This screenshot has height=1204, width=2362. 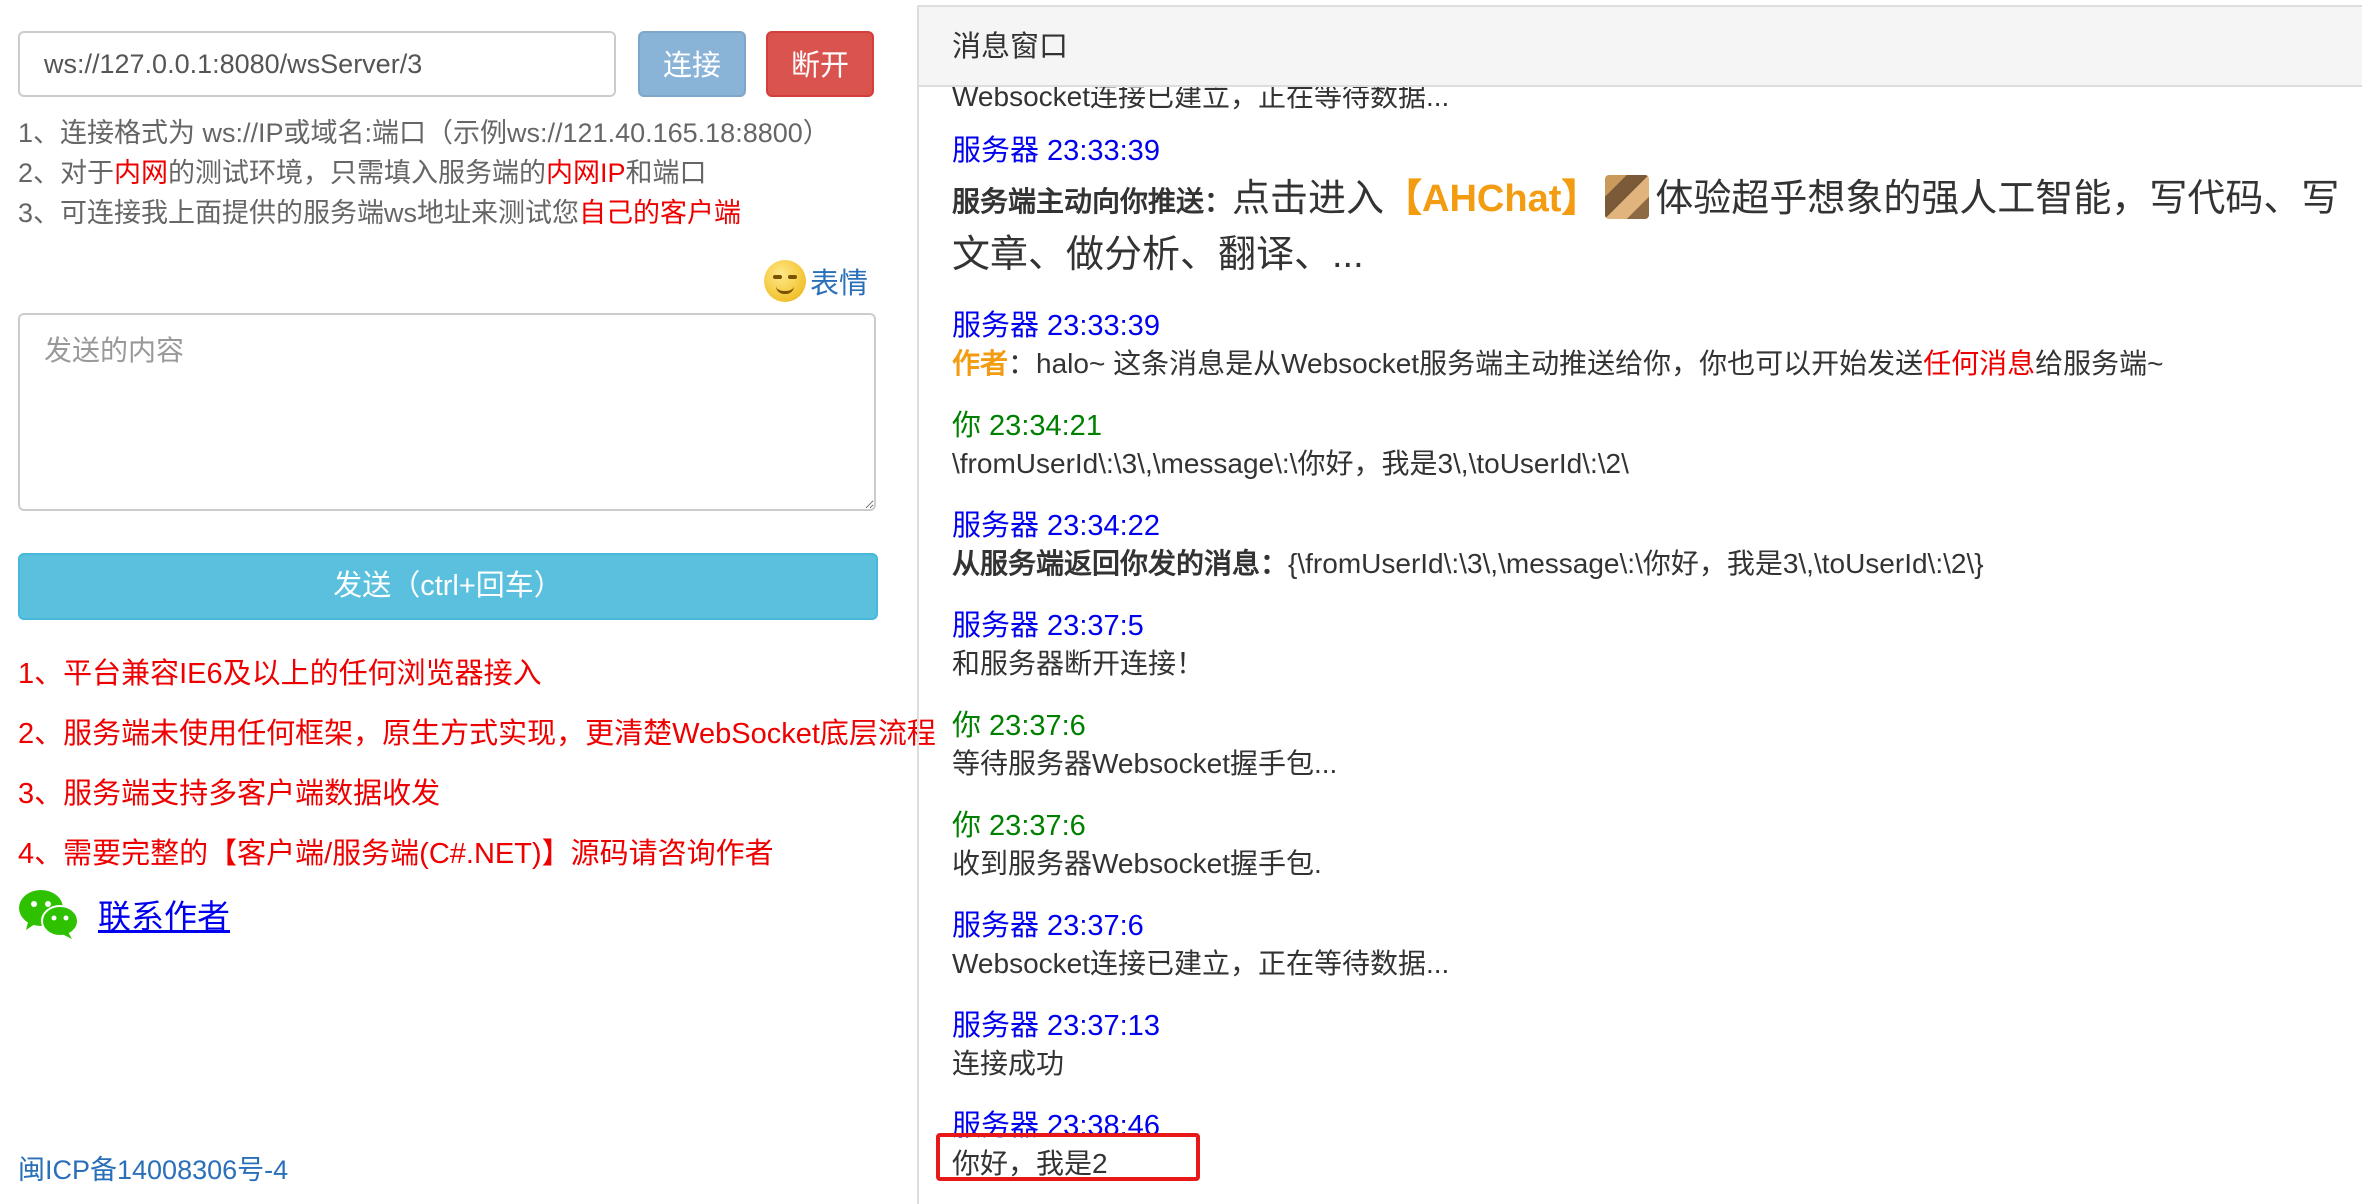 What do you see at coordinates (477, 734) in the screenshot?
I see `feature-line-2: 2、服务端未使用任何框架，原生方式实现，更清楚WebSocket底层流程` at bounding box center [477, 734].